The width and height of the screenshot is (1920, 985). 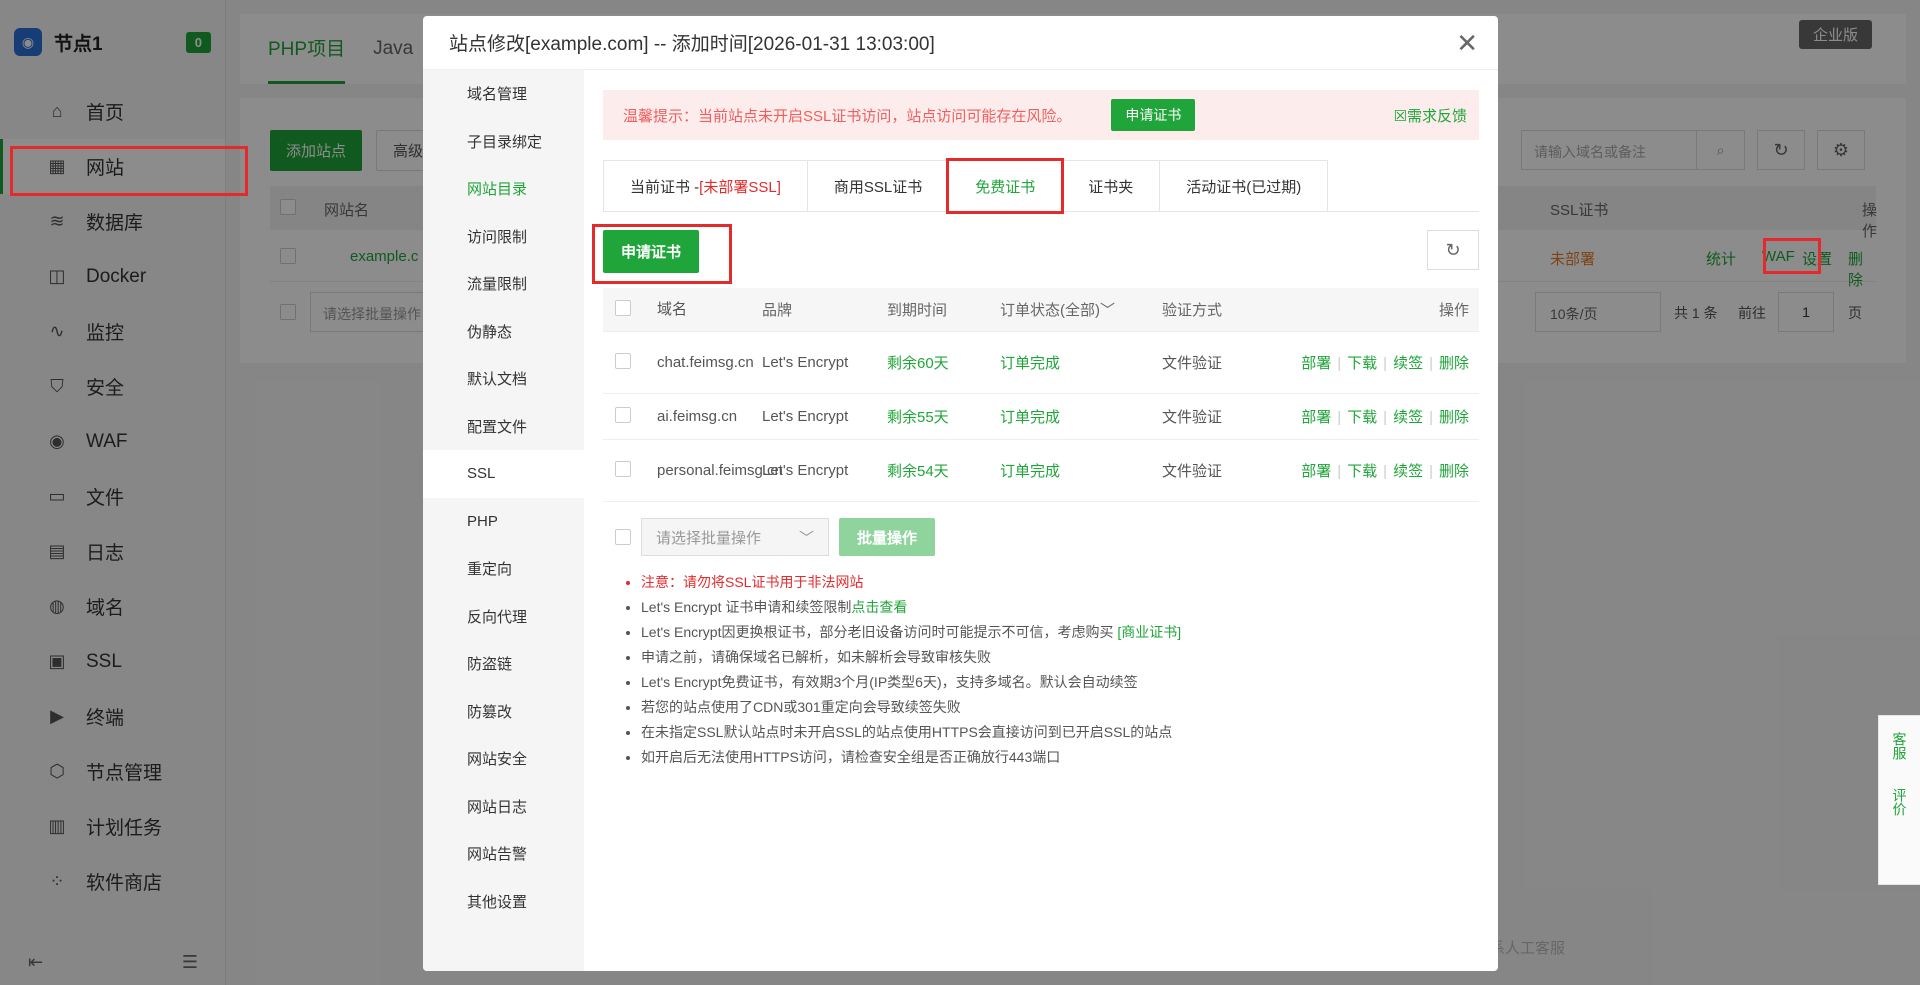 What do you see at coordinates (503, 759) in the screenshot?
I see `modal-side-item-14: 网站安全` at bounding box center [503, 759].